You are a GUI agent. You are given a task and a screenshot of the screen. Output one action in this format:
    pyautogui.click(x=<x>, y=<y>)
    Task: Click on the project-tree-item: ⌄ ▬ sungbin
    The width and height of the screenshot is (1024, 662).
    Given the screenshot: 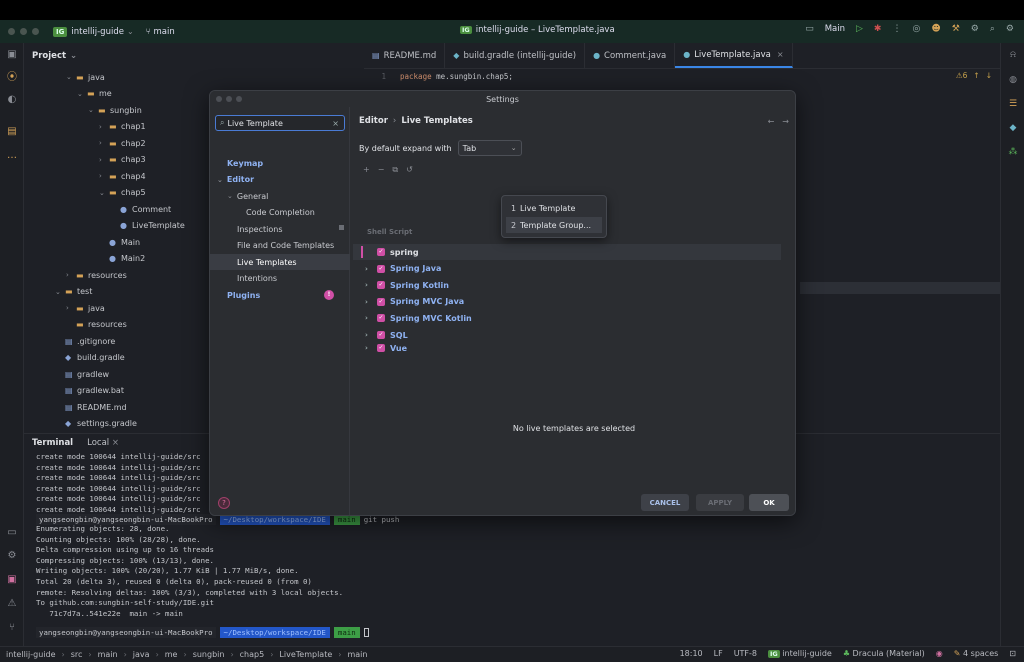 What is the action you would take?
    pyautogui.click(x=115, y=110)
    